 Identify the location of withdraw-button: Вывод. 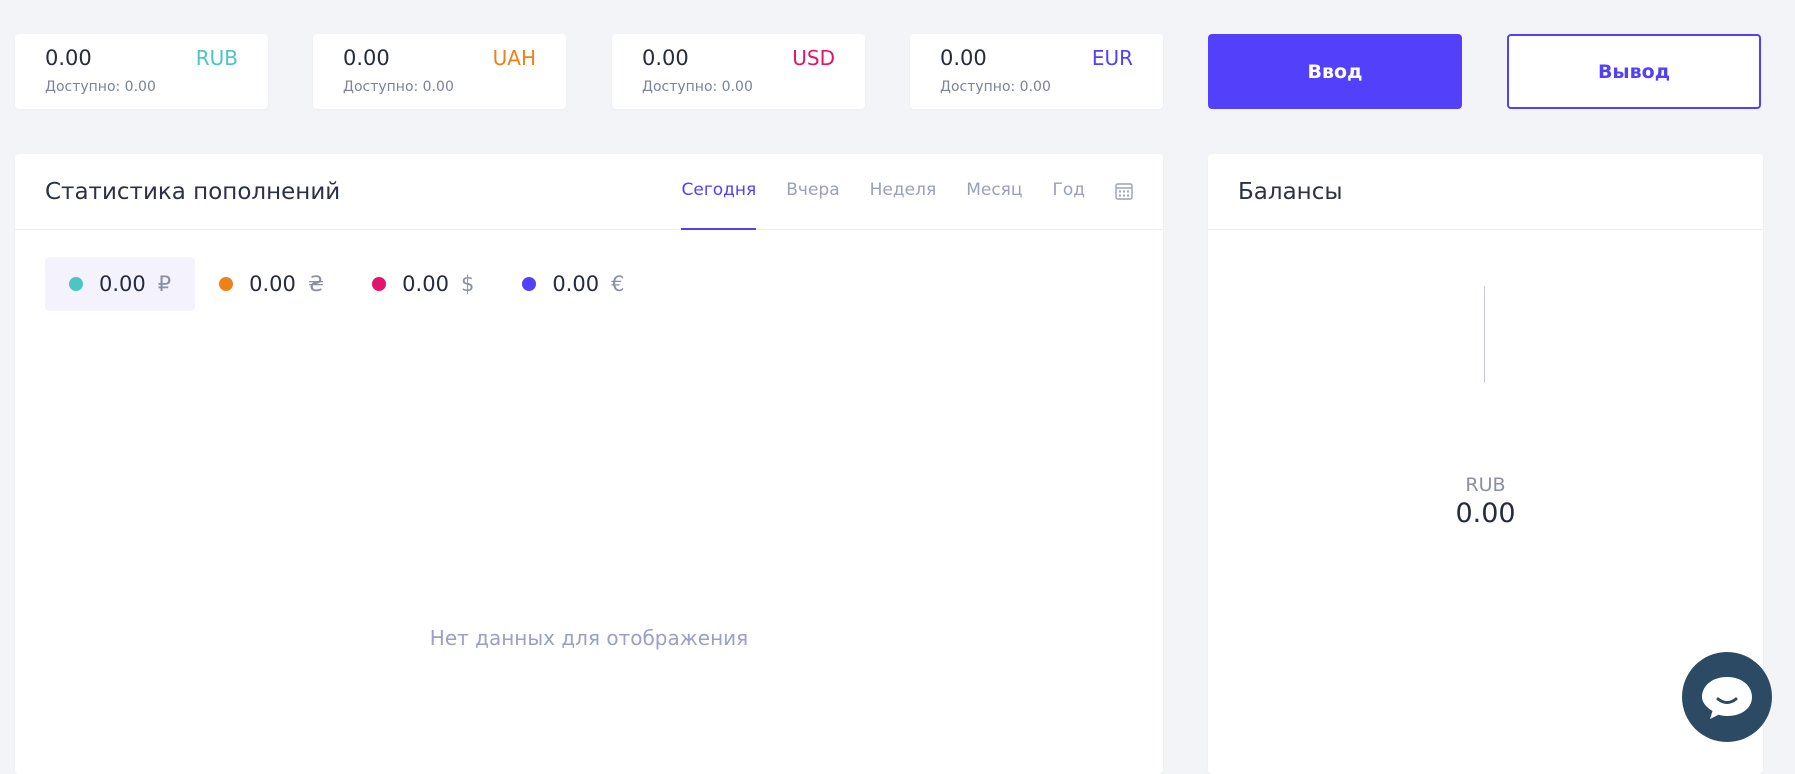
(1634, 71).